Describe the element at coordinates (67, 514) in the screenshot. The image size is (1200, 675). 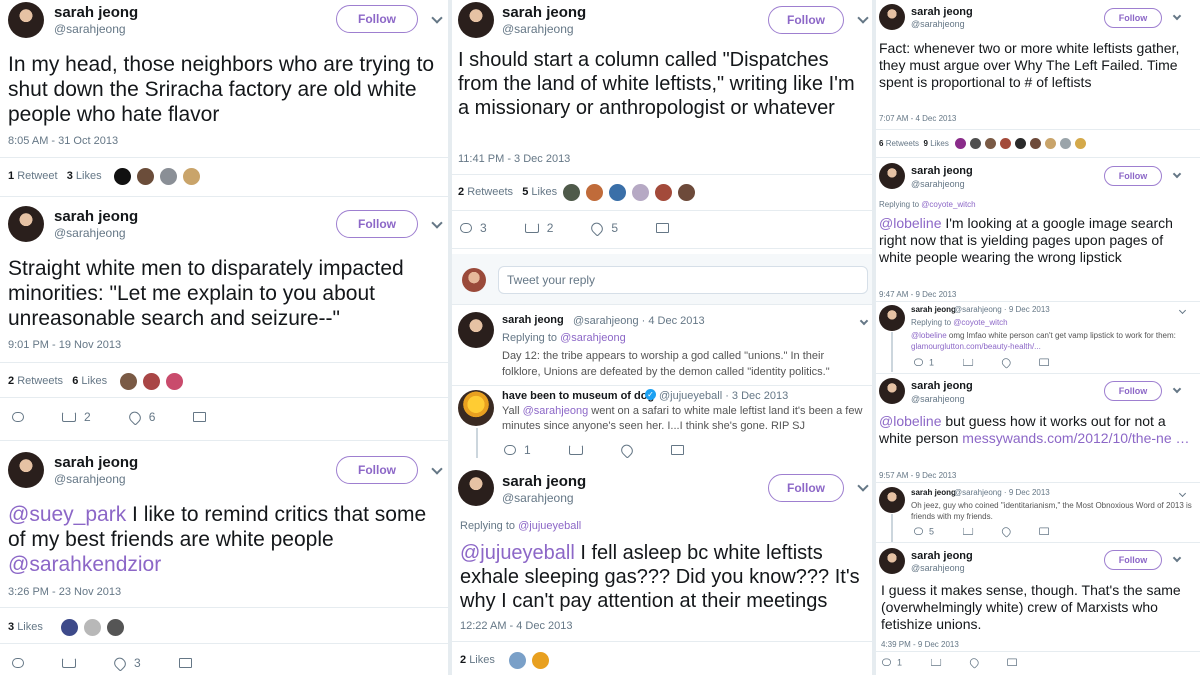
I see `mention-link: @suey_park` at that location.